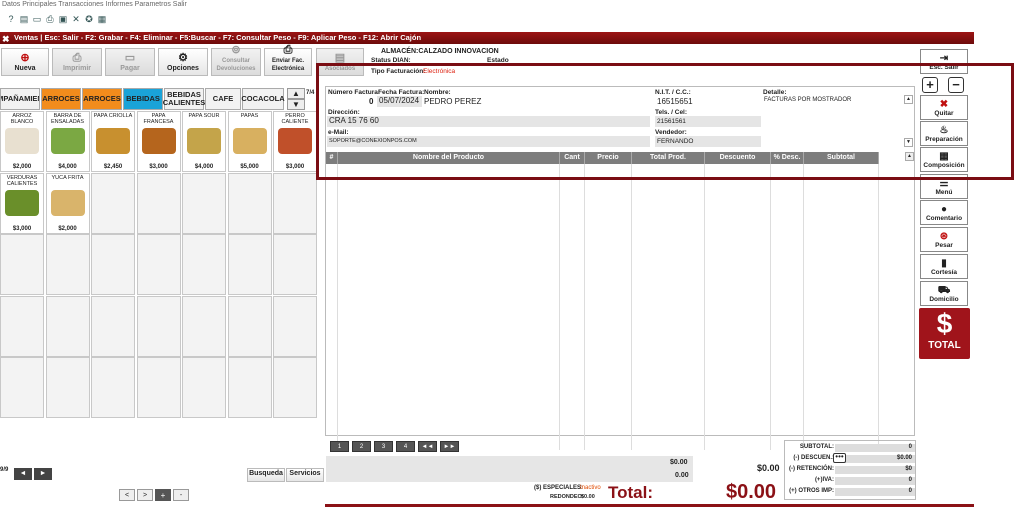 Image resolution: width=1024 pixels, height=509 pixels. What do you see at coordinates (25, 58) in the screenshot?
I see `add-circle-icon: ⊕` at bounding box center [25, 58].